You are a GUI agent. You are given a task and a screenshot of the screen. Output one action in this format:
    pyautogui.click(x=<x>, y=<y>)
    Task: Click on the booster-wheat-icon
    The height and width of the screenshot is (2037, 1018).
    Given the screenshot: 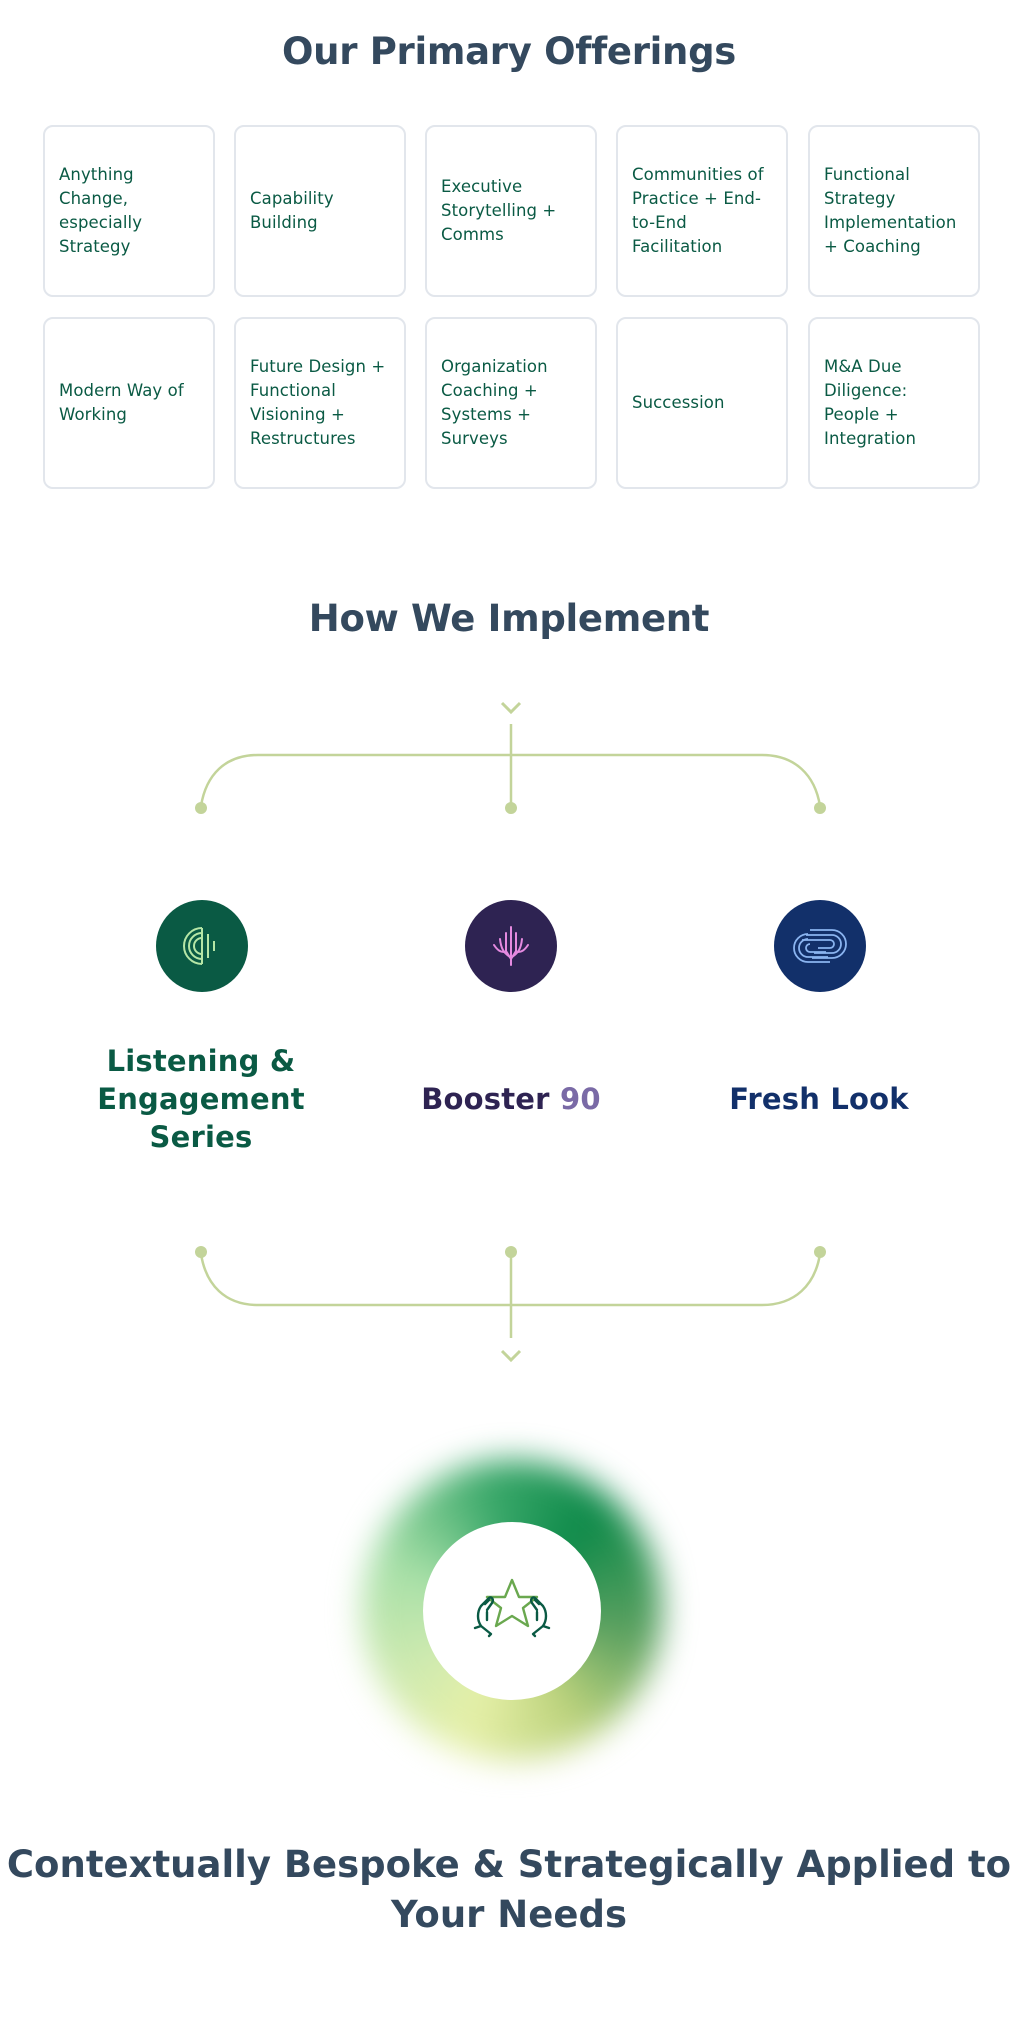 What is the action you would take?
    pyautogui.click(x=511, y=946)
    